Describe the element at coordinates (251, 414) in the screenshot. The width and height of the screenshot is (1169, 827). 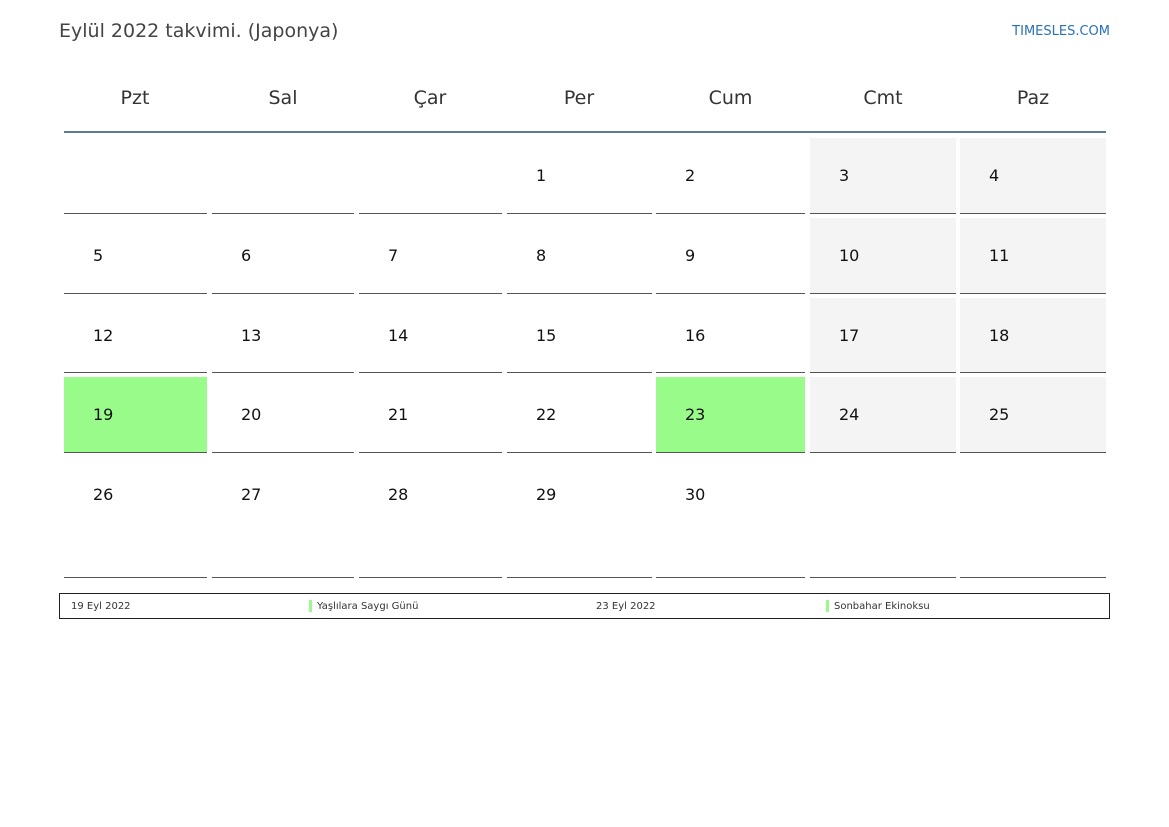
I see `day-number: 20` at that location.